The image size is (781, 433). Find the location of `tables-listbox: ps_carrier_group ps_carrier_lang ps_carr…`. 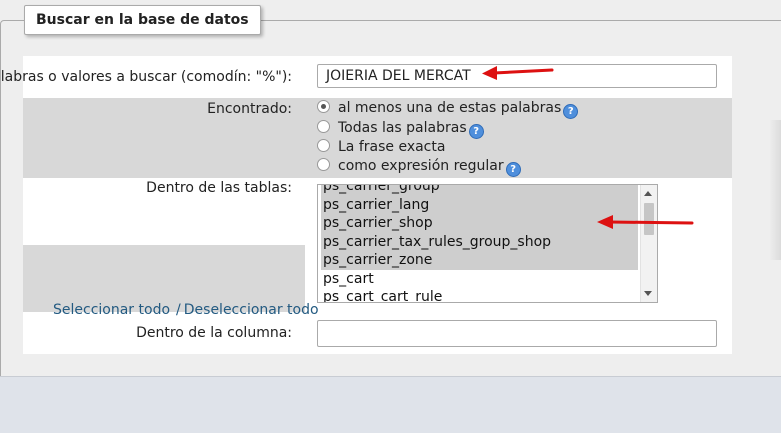

tables-listbox: ps_carrier_group ps_carrier_lang ps_carr… is located at coordinates (487, 243).